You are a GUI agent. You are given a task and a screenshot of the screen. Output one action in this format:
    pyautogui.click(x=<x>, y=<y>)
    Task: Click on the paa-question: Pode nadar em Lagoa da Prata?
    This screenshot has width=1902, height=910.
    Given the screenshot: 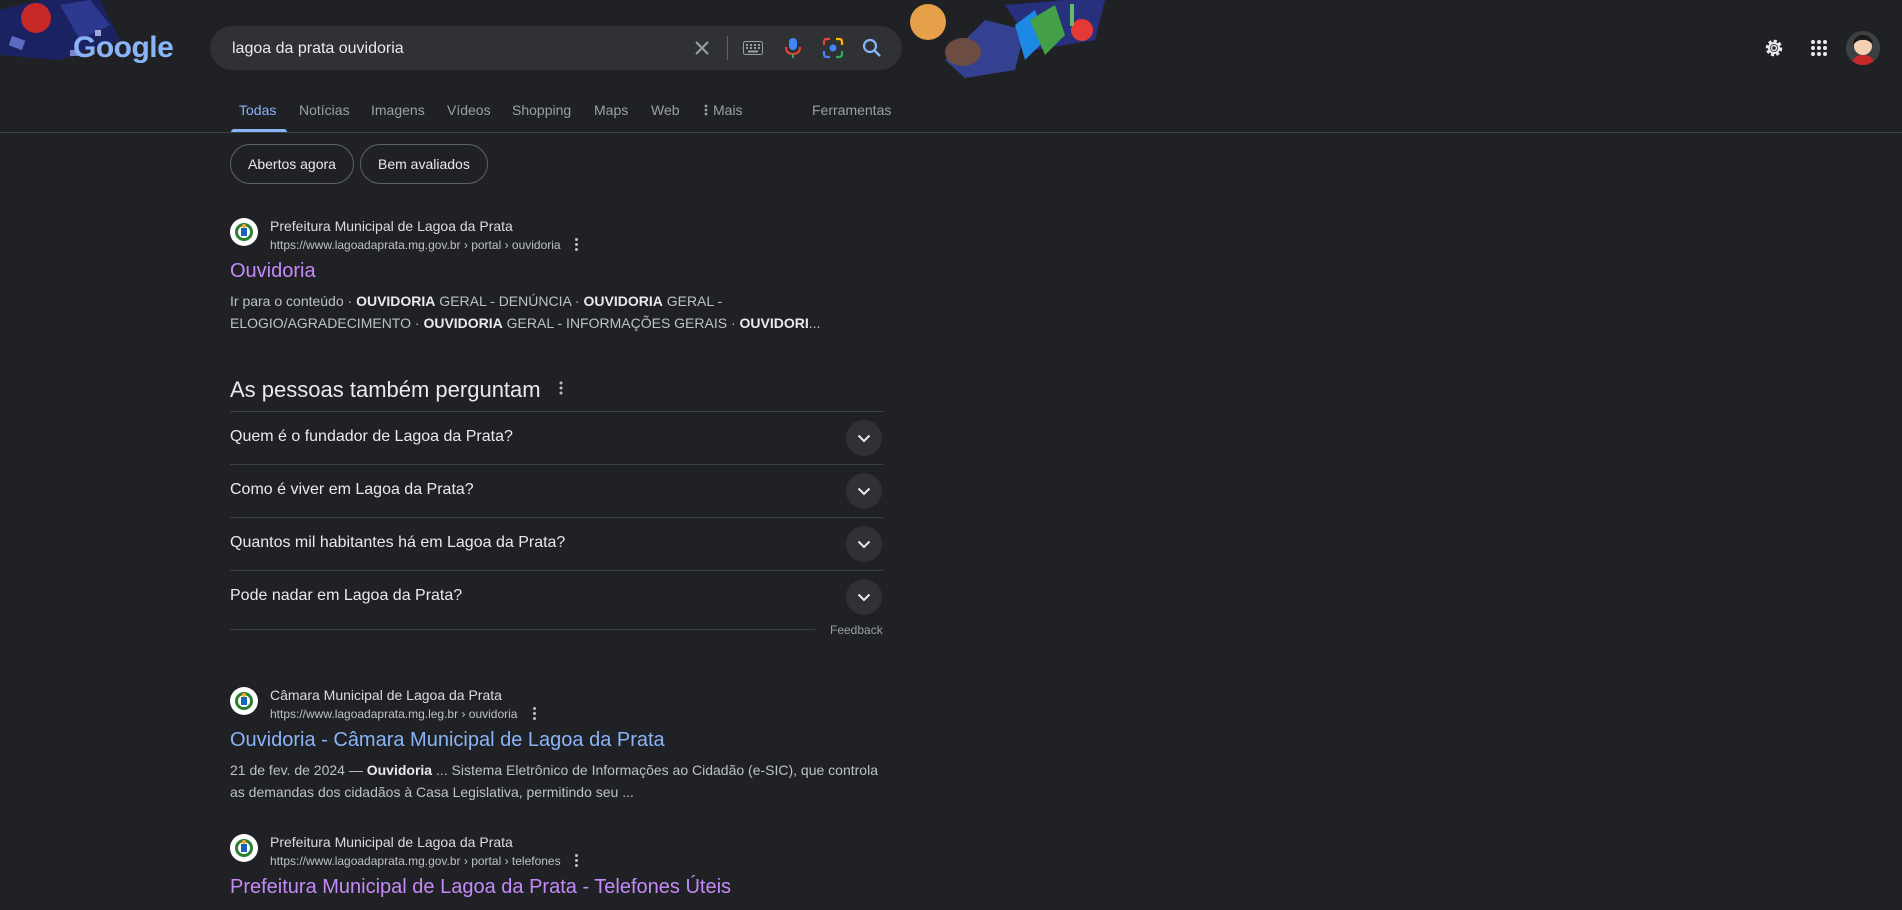 What is the action you would take?
    pyautogui.click(x=556, y=597)
    